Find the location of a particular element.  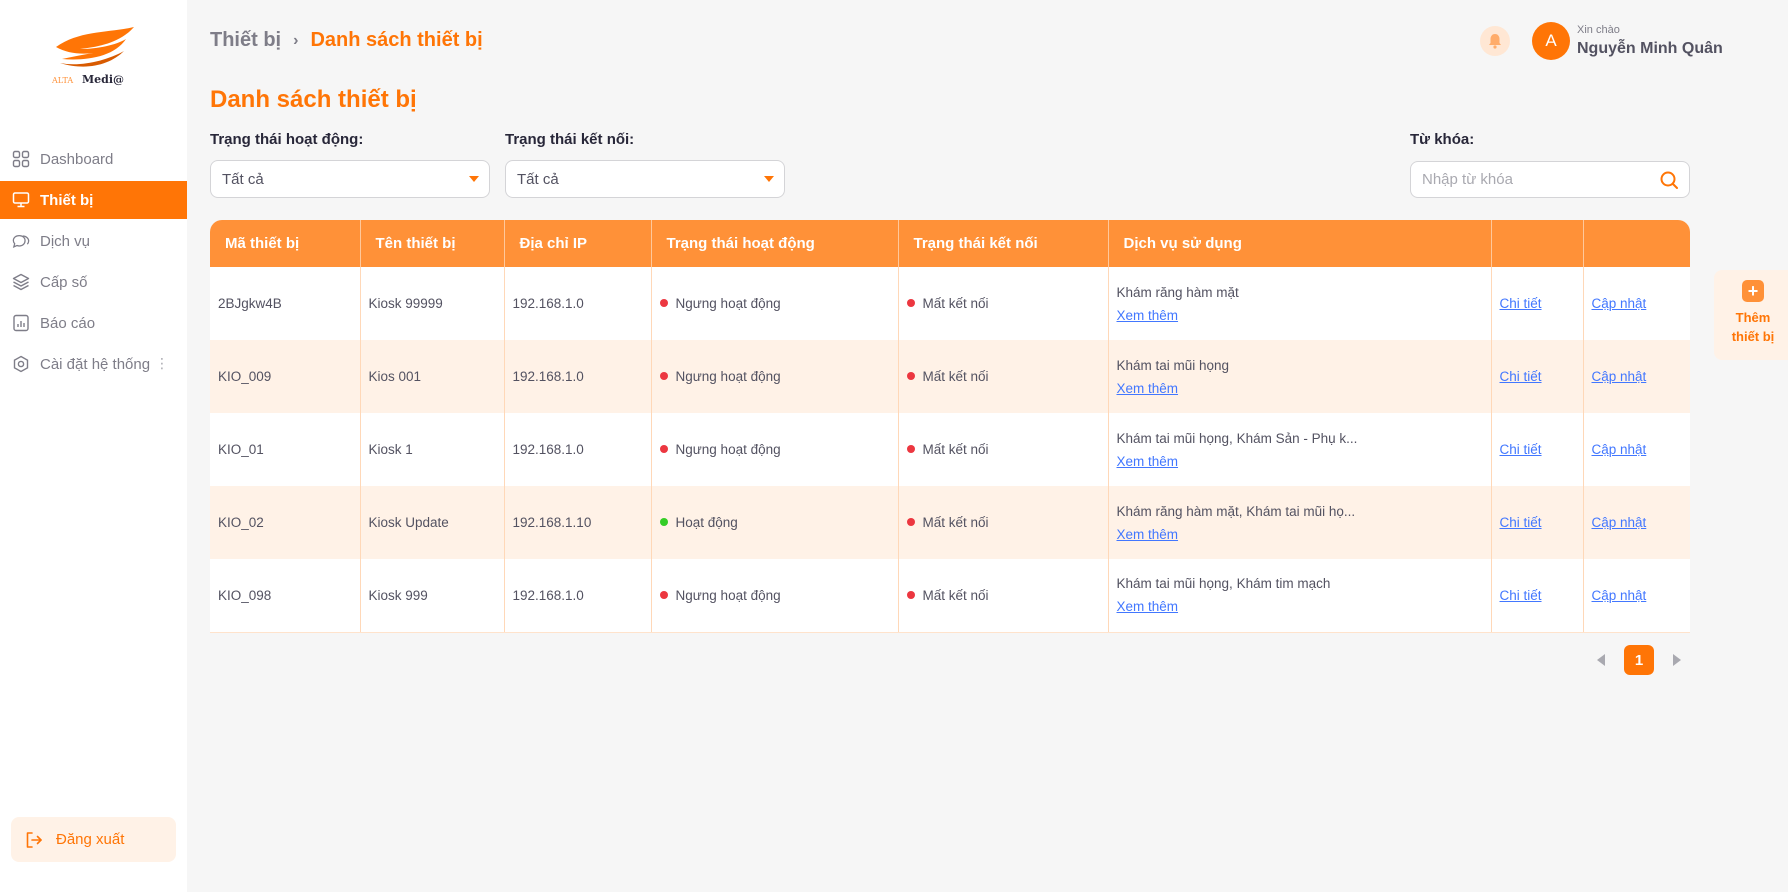

search-icon is located at coordinates (1669, 180).